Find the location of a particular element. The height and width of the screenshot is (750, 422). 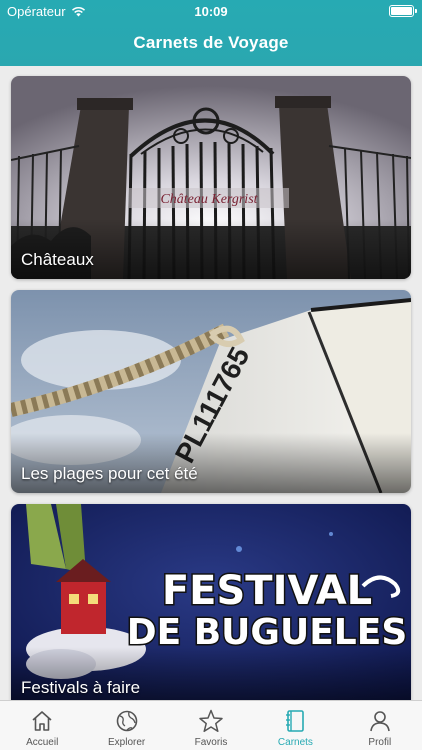

app-header: Opérateur 10:09 Carnets de Voyage is located at coordinates (211, 33).